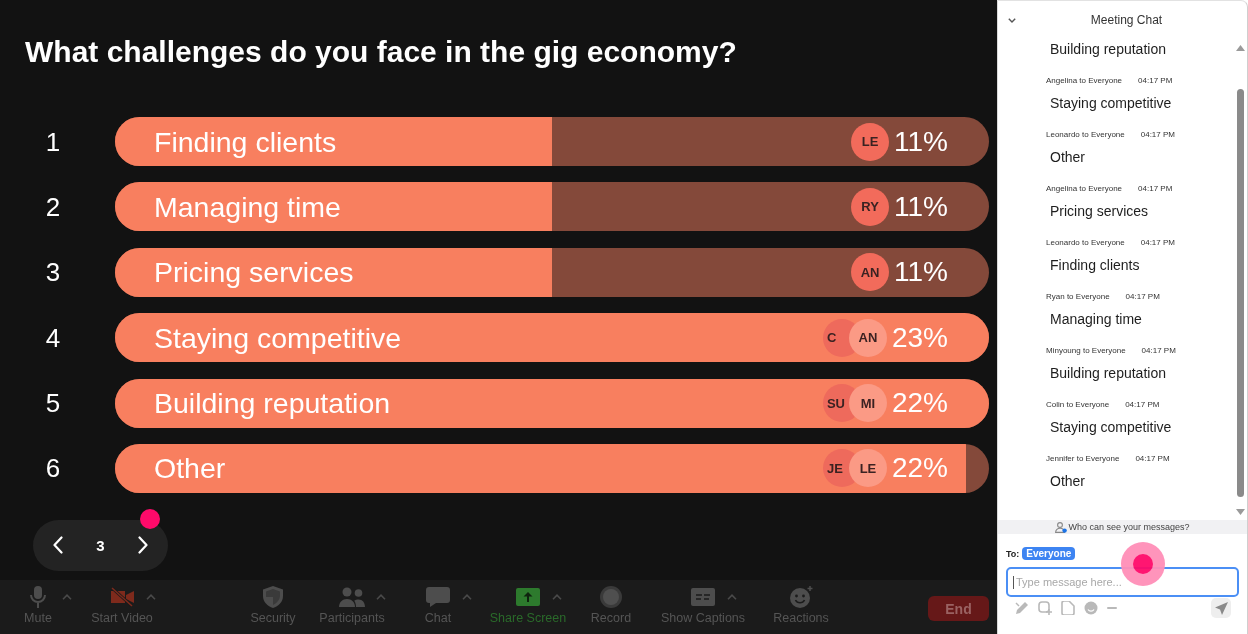 This screenshot has height=634, width=1248. I want to click on file-icon, so click(1068, 608).